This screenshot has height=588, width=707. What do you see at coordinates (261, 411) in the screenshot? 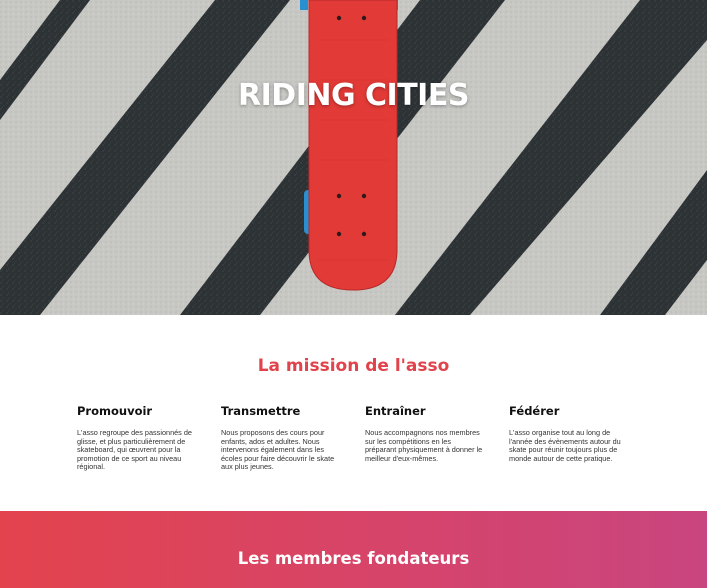
I see `mission-column-heading: Transmettre` at bounding box center [261, 411].